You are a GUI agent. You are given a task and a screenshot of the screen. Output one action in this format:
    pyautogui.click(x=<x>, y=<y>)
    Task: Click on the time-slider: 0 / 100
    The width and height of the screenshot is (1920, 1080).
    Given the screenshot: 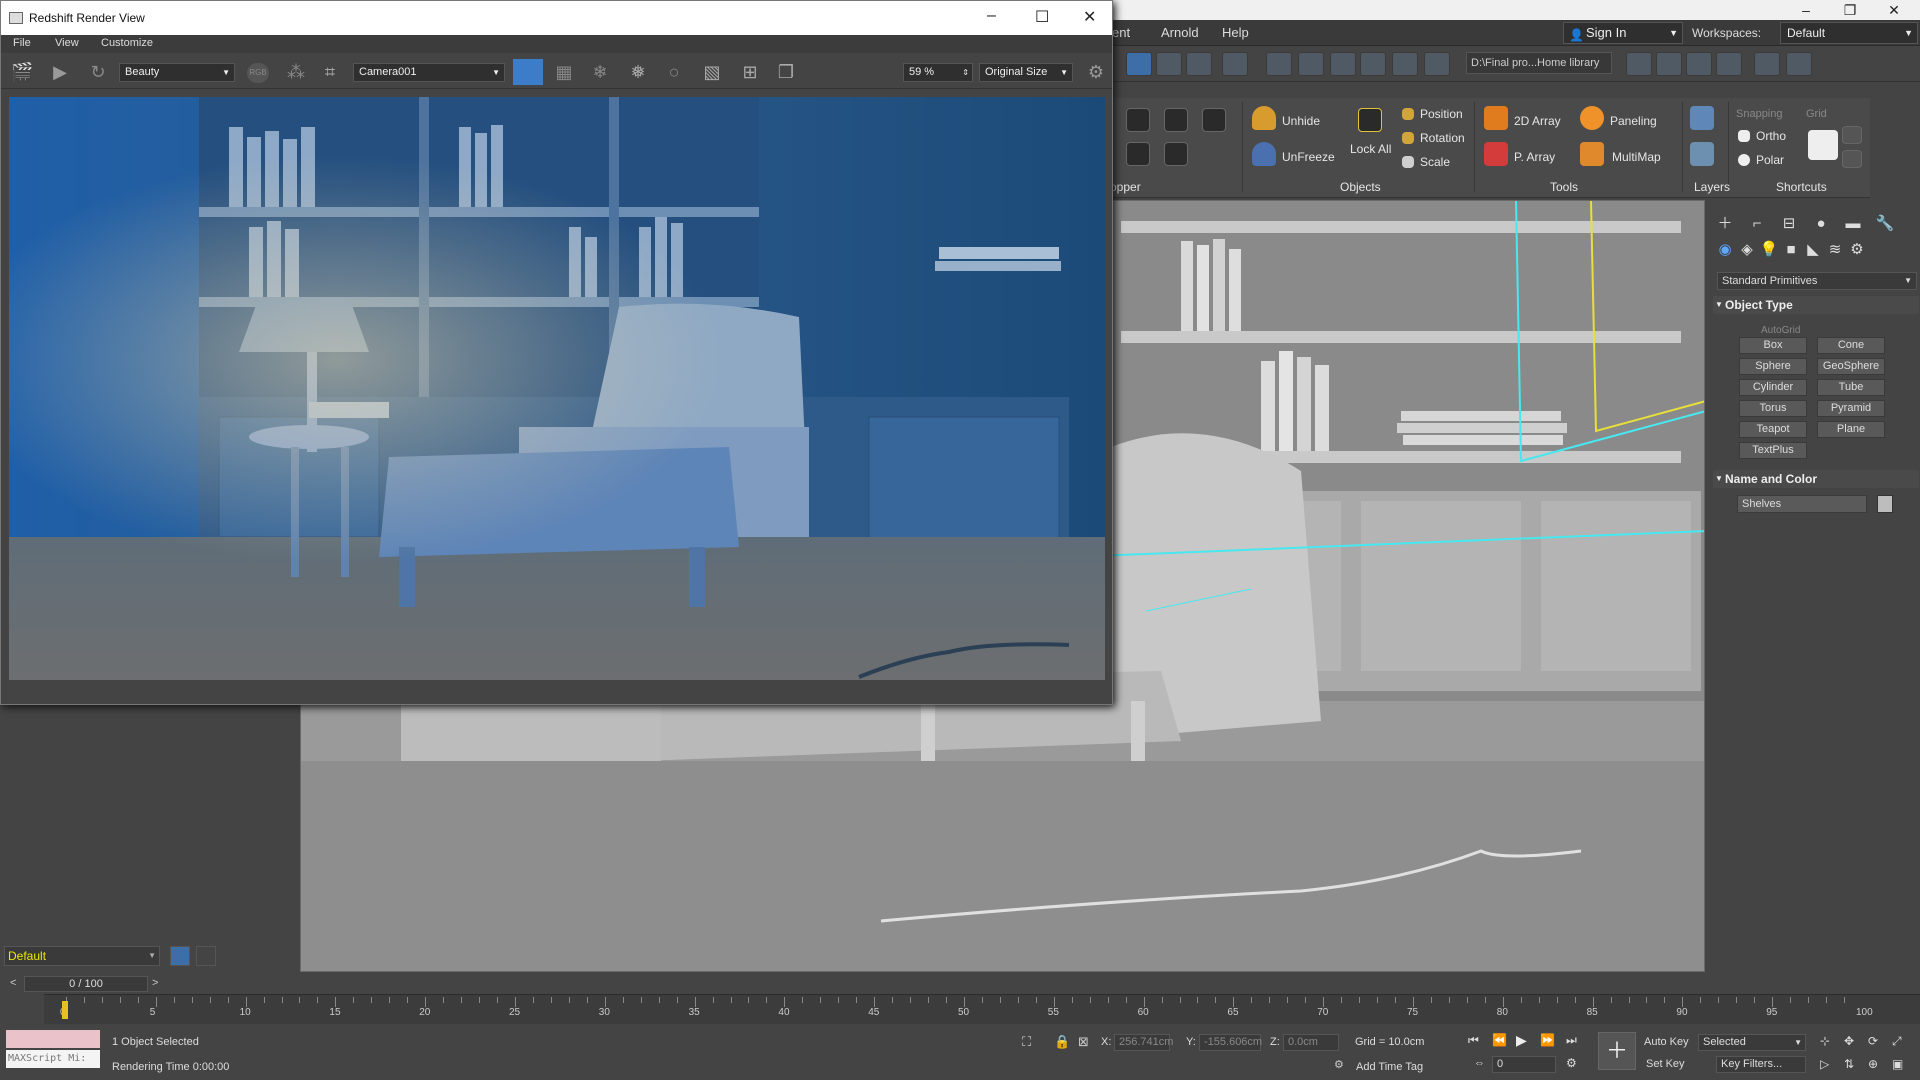 What is the action you would take?
    pyautogui.click(x=86, y=984)
    